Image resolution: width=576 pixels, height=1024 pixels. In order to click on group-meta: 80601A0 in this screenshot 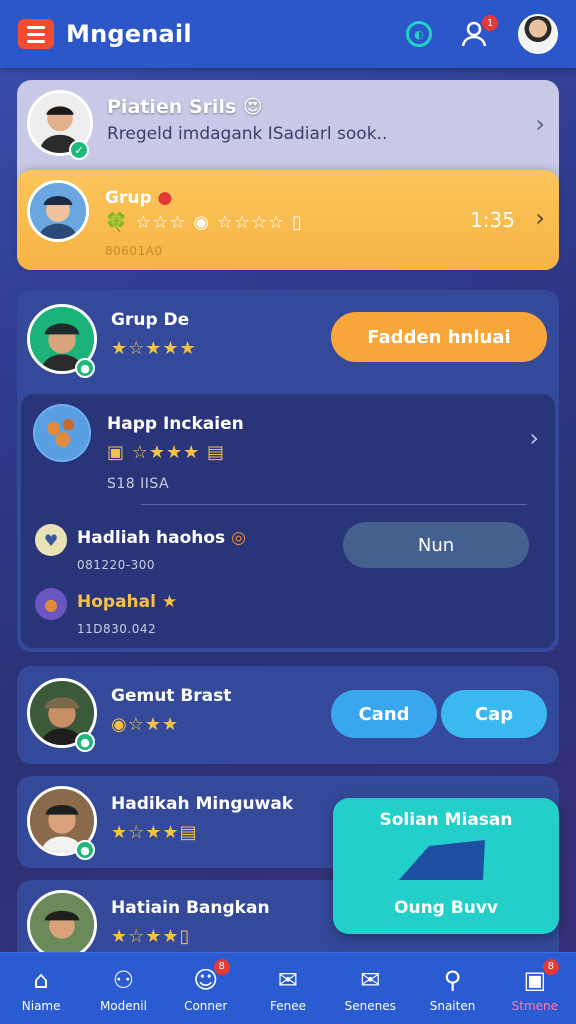, I will do `click(134, 251)`.